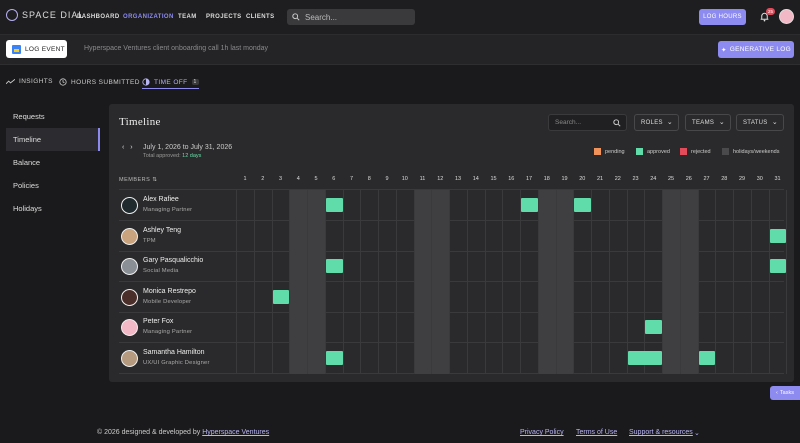  Describe the element at coordinates (53, 185) in the screenshot. I see `sidebar-item-policies: Policies` at that location.